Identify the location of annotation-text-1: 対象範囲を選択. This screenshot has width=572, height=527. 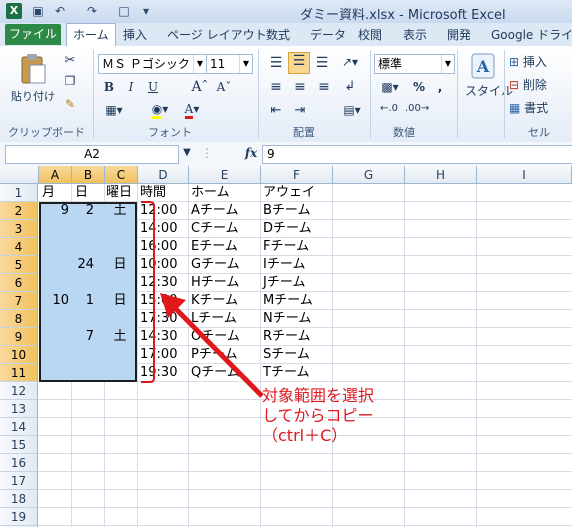
(318, 395).